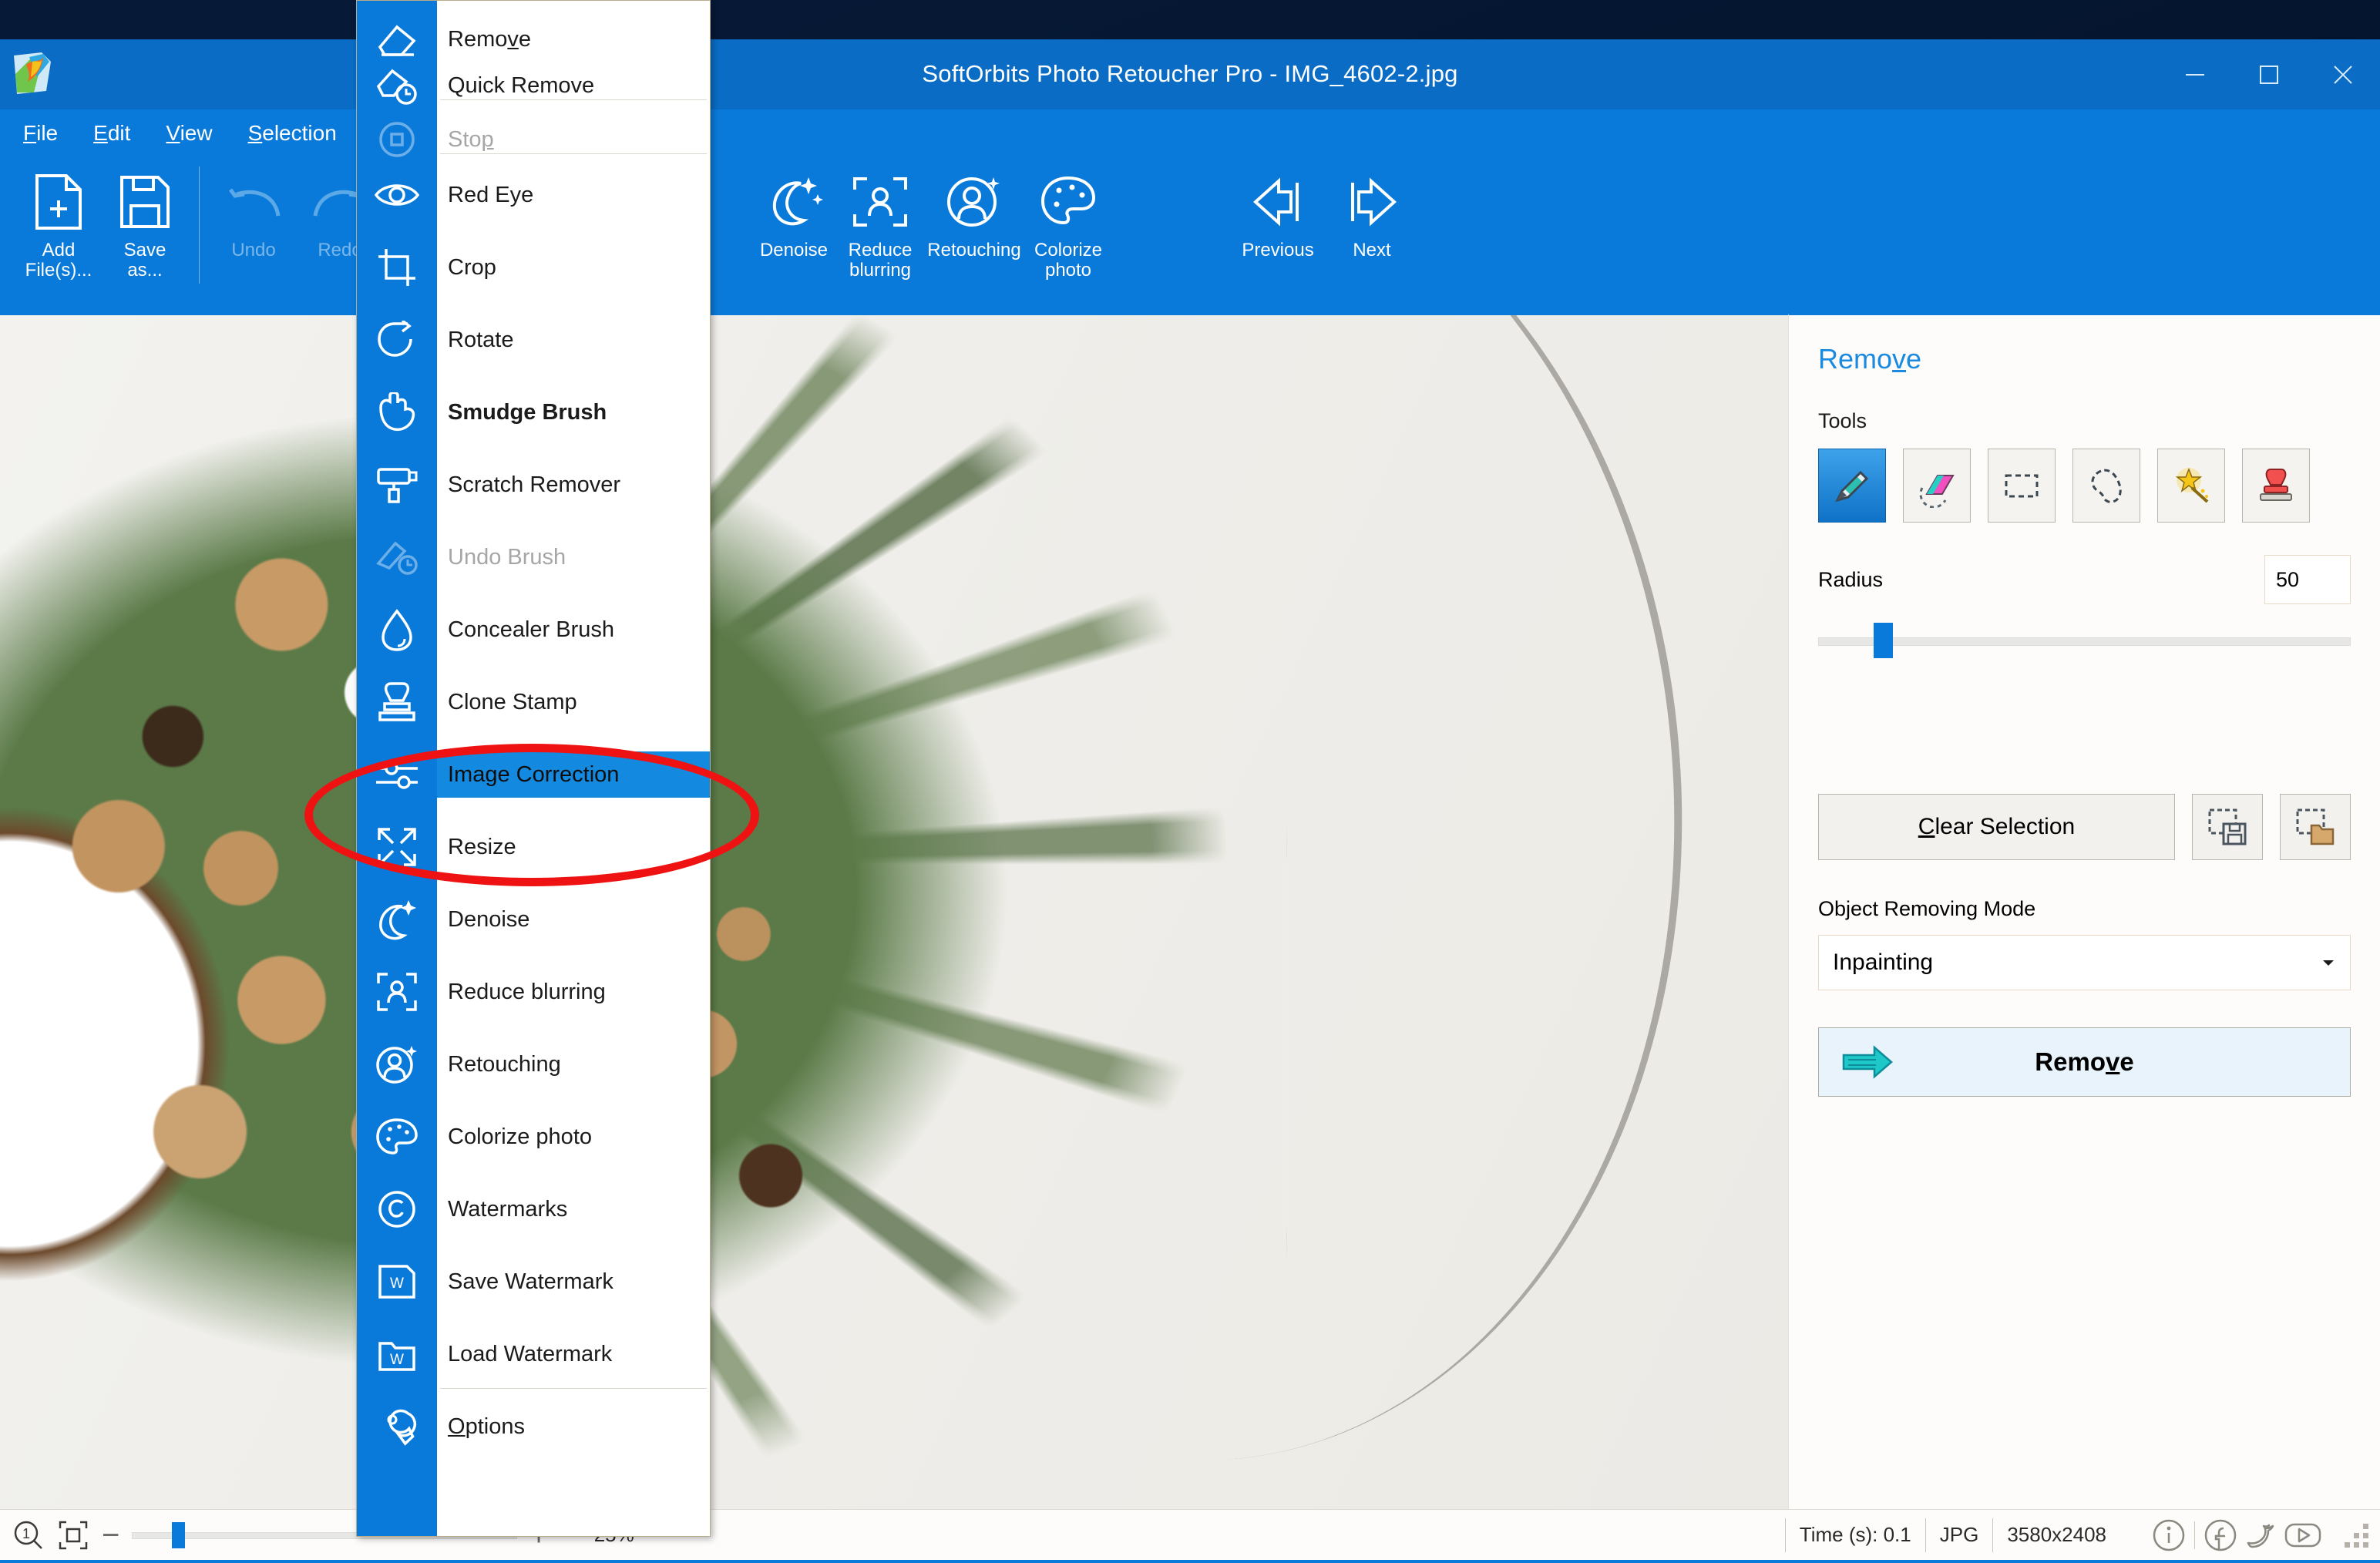  Describe the element at coordinates (2227, 827) in the screenshot. I see `save-selection-icon` at that location.